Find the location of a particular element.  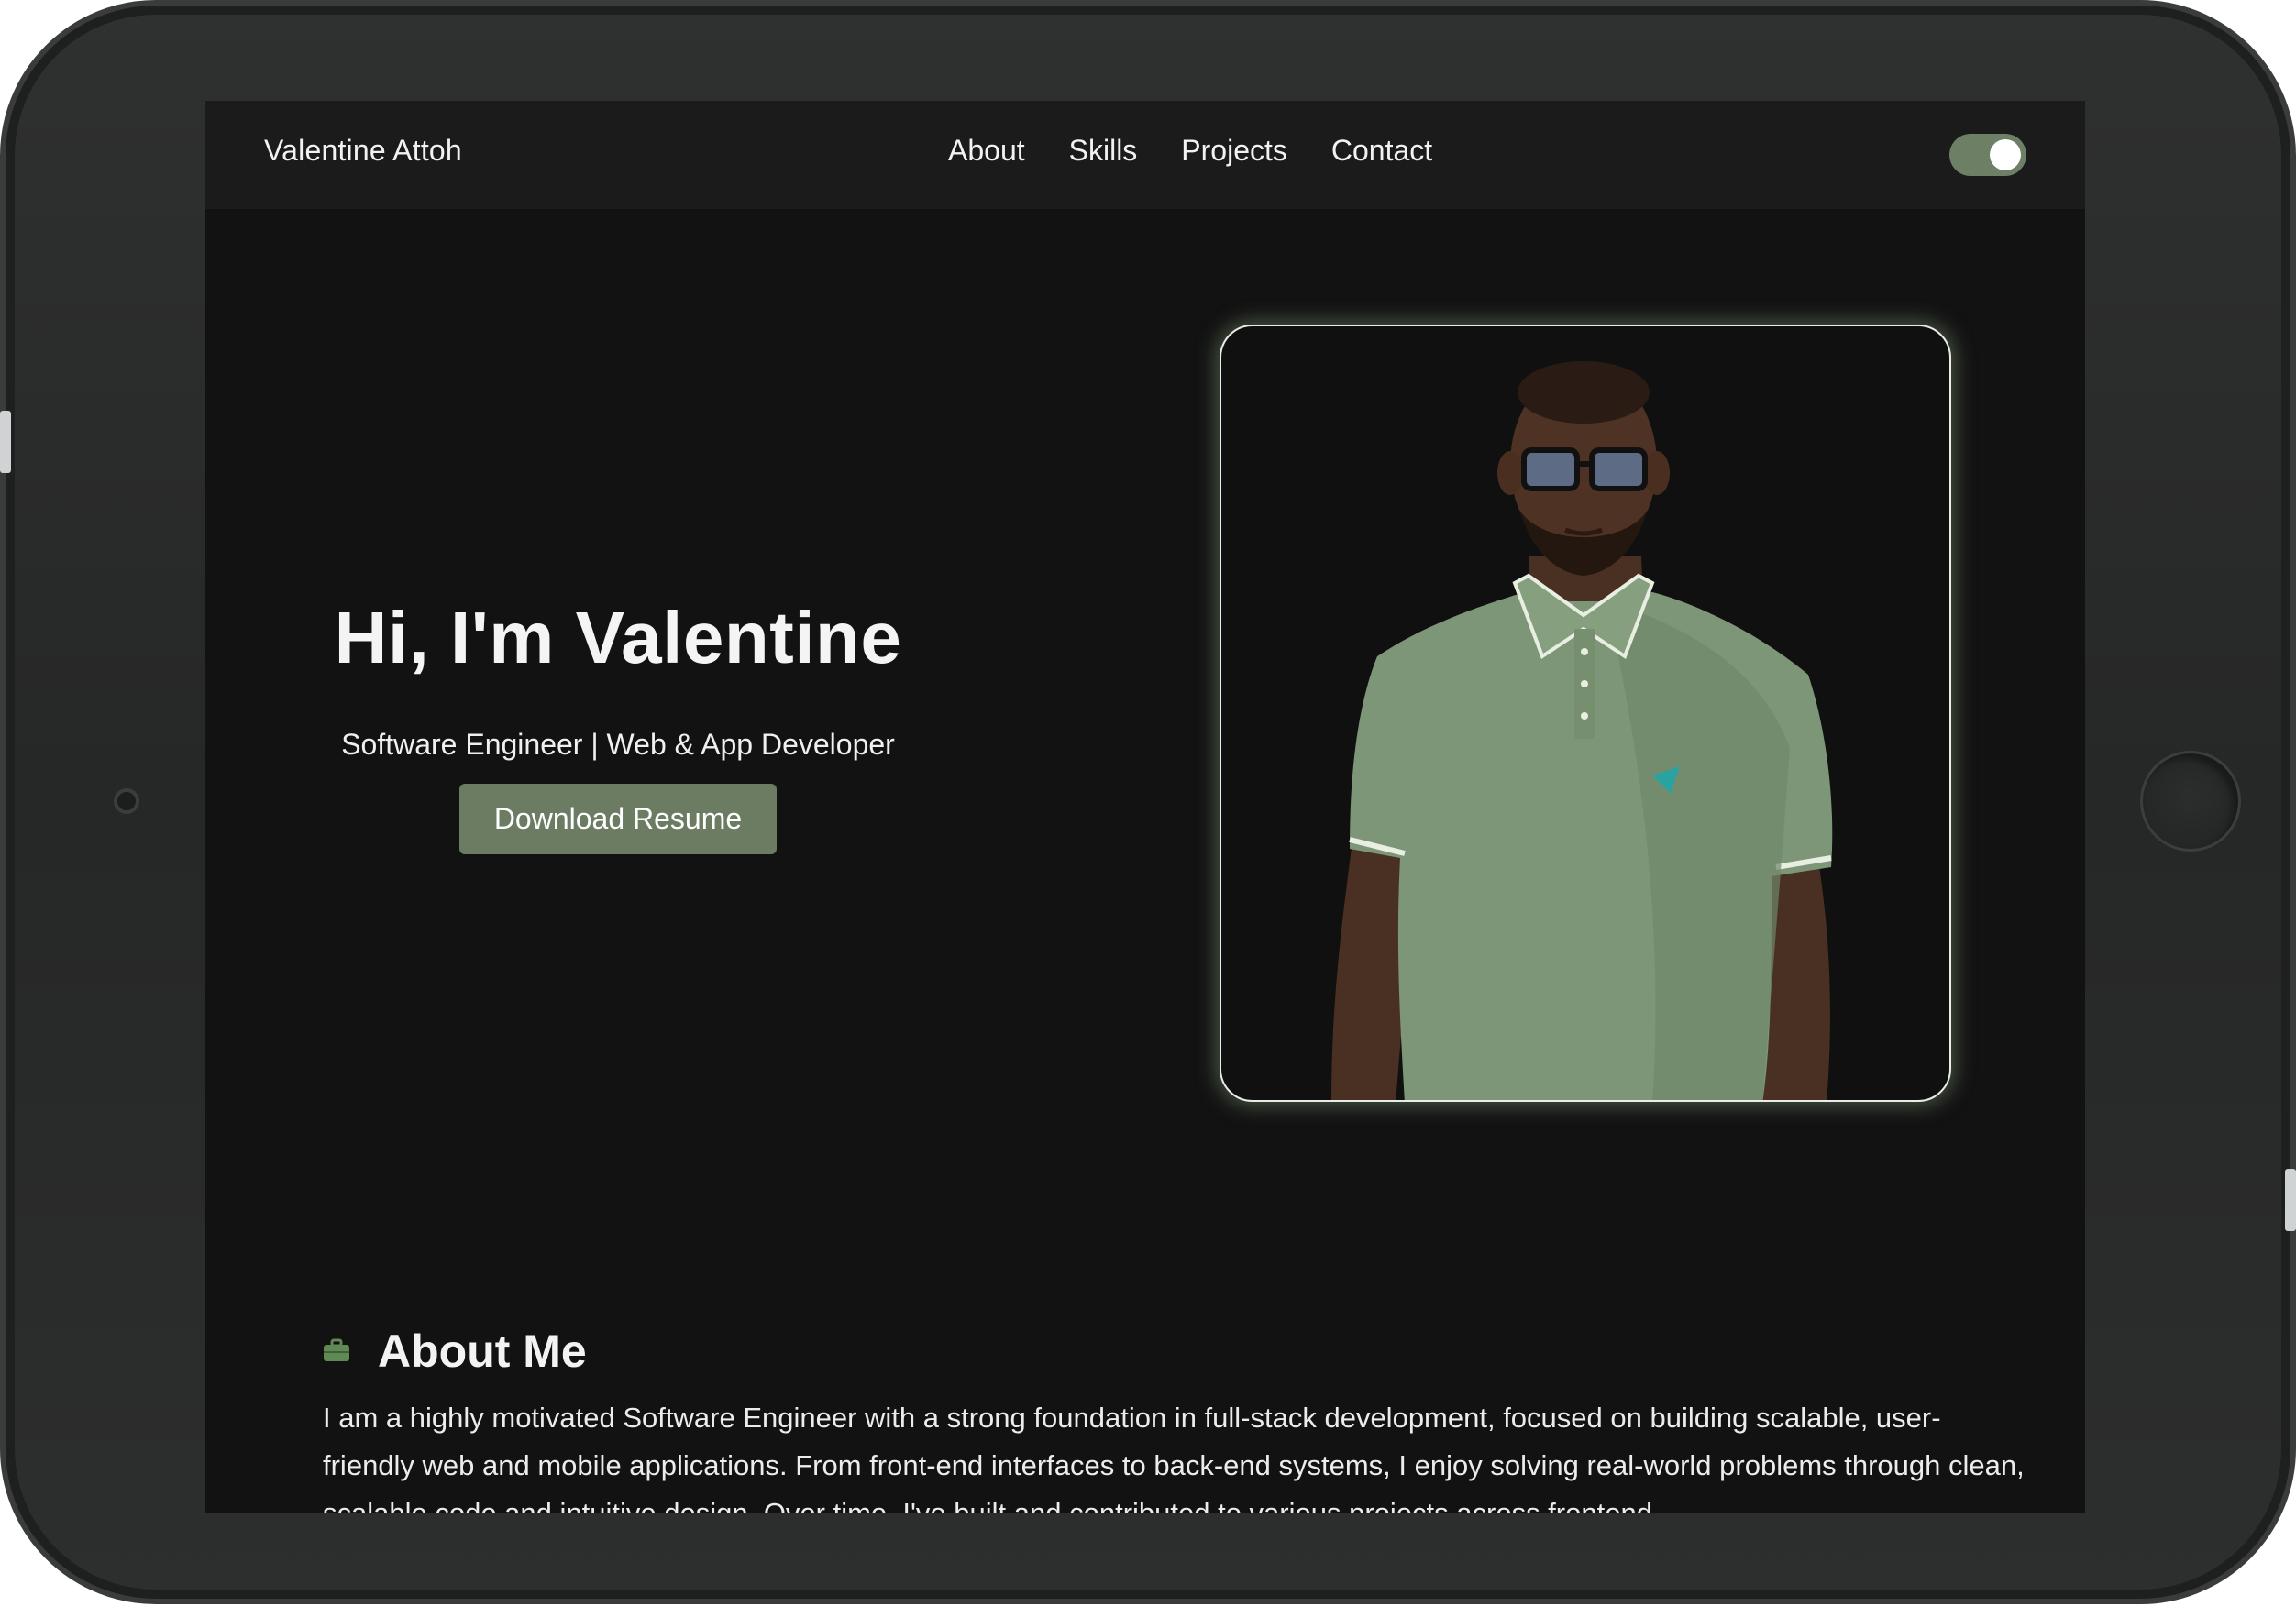

nav-link-contact: Contact is located at coordinates (1381, 151).